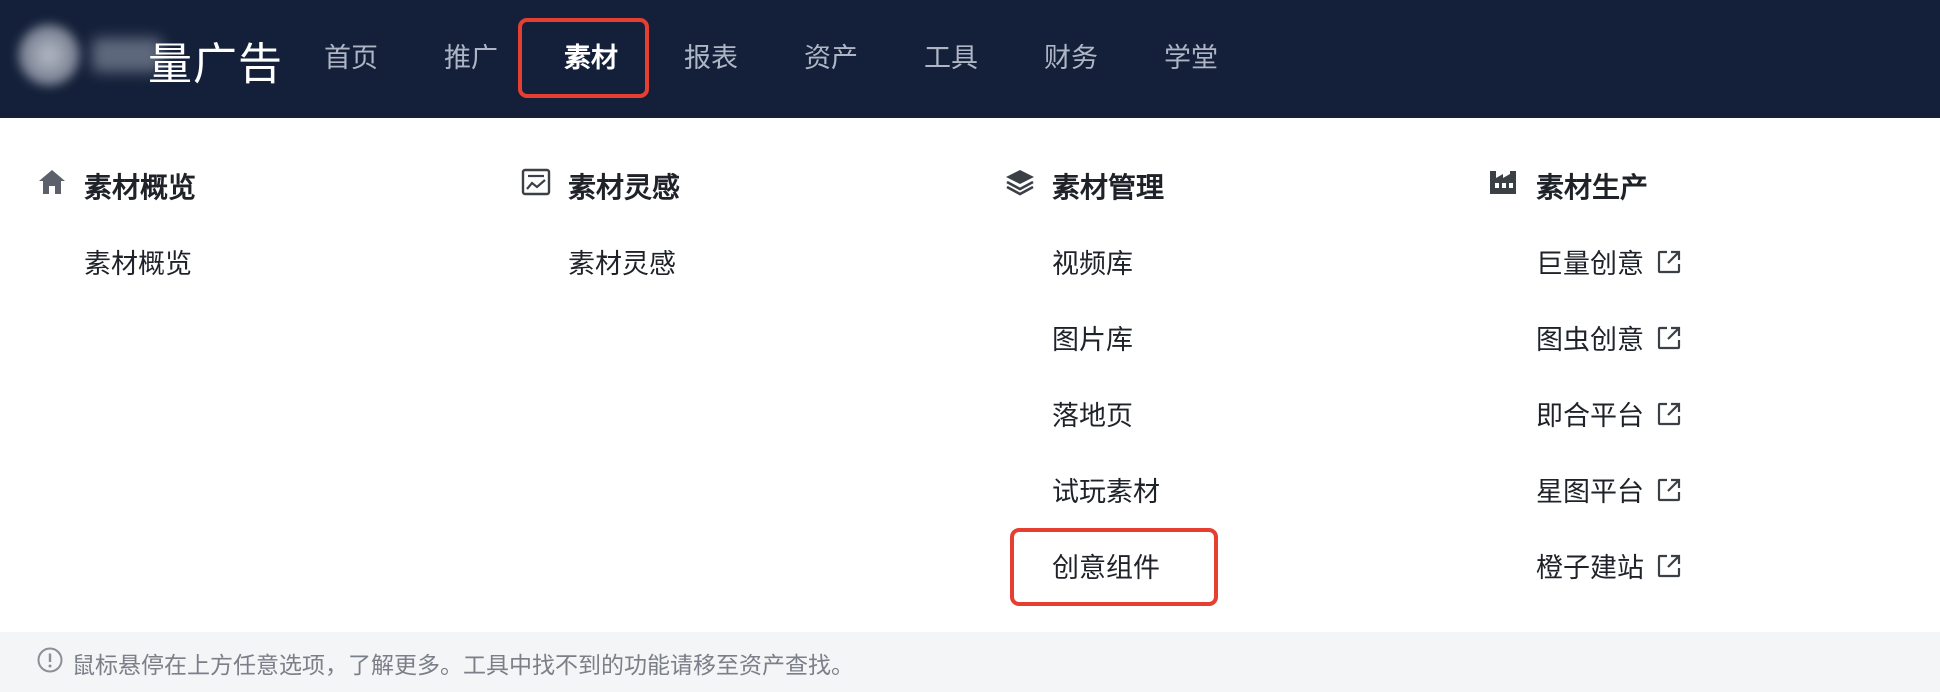 This screenshot has height=692, width=1940. Describe the element at coordinates (1092, 413) in the screenshot. I see `menu-item-landing-page: 落地页` at that location.